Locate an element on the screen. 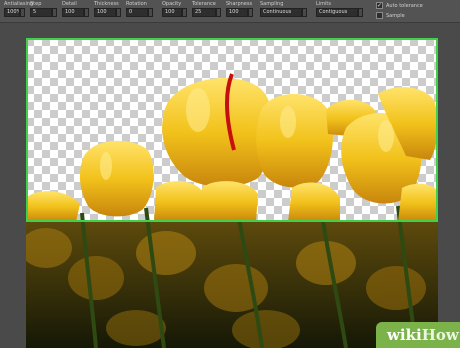  detail-label: Detail is located at coordinates (69, 4).